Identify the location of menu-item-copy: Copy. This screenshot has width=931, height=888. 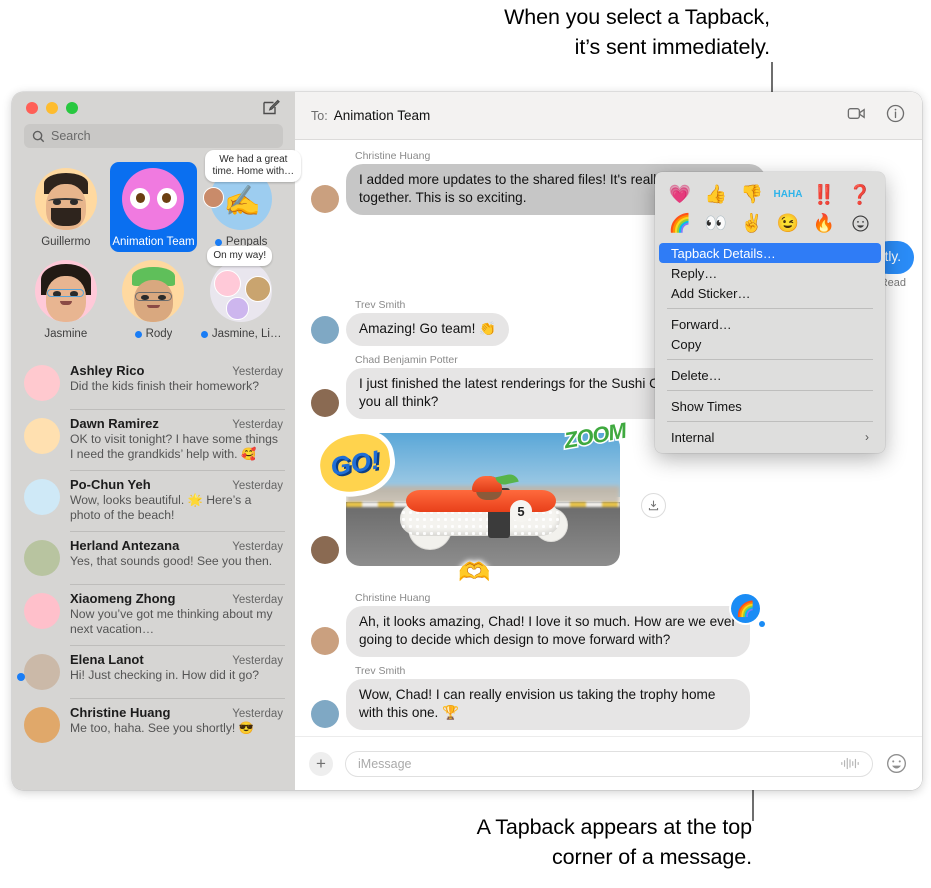
(770, 344).